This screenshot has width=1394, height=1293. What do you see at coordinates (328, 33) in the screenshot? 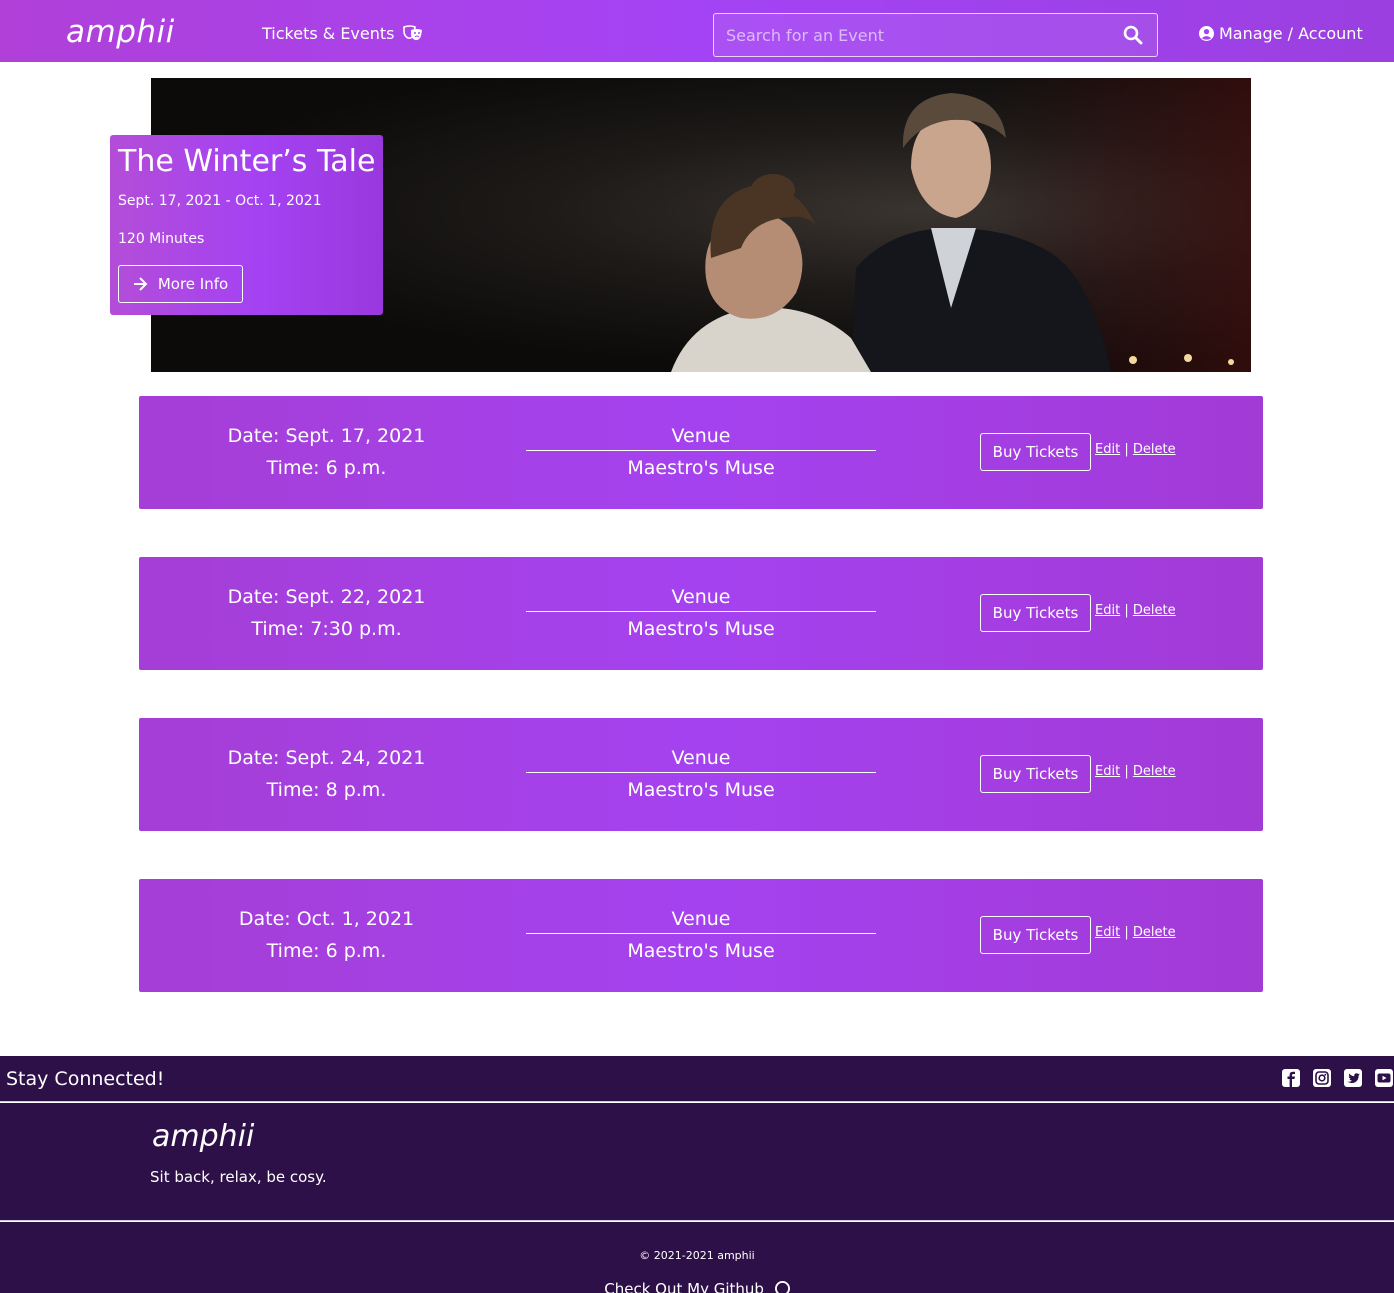
I see `tickets-events-label: Tickets & Events` at bounding box center [328, 33].